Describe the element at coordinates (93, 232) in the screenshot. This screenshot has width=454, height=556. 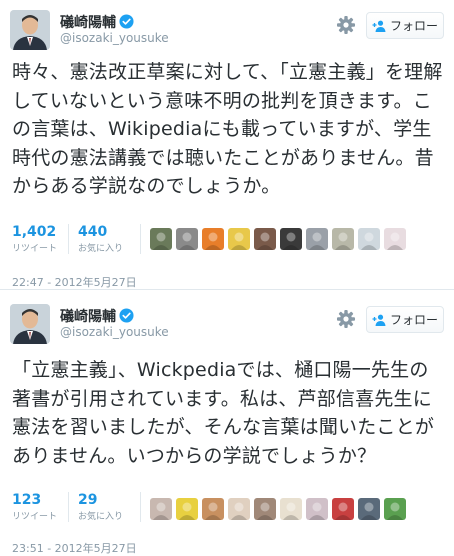
I see `favorite-count: 440` at that location.